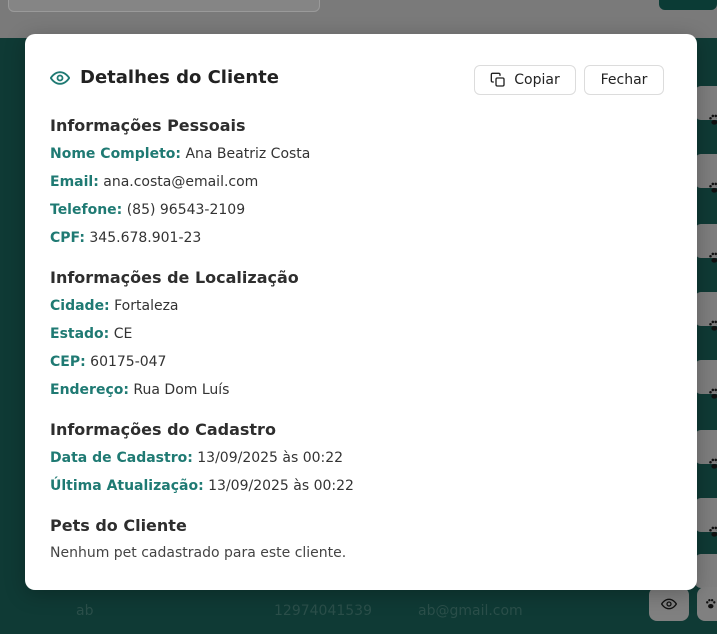  I want to click on cell-phone: 12974041539, so click(323, 611).